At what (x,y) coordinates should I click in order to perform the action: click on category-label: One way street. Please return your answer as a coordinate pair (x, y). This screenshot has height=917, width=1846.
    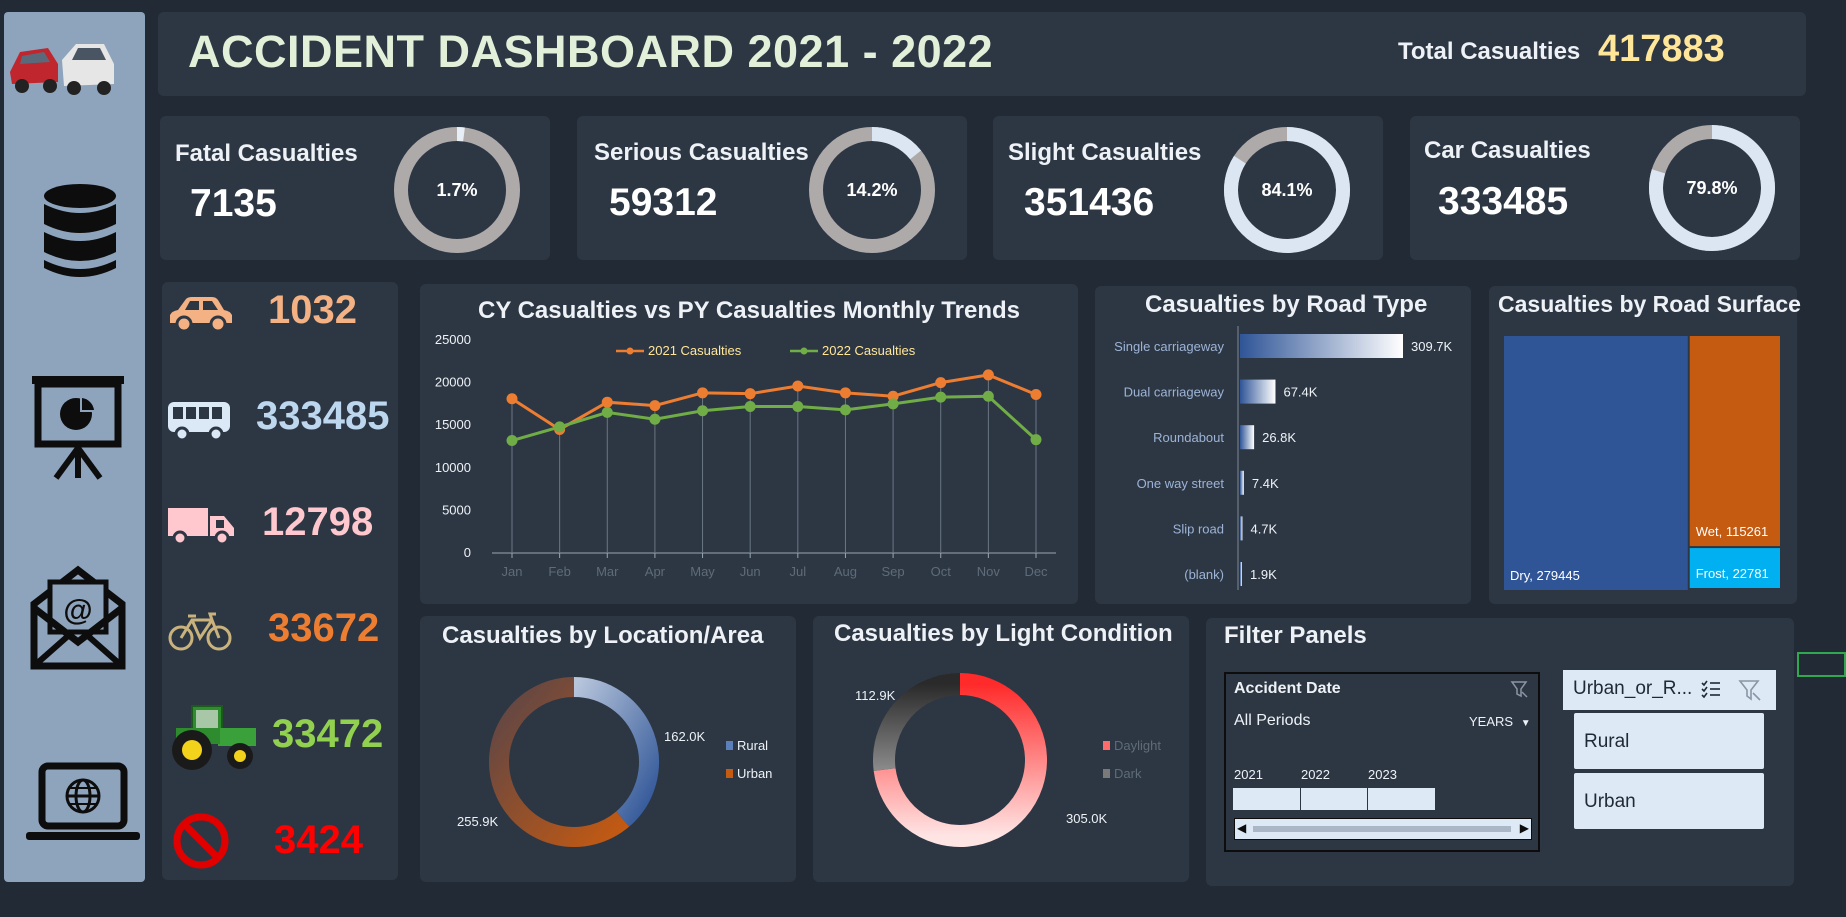
    Looking at the image, I should click on (1181, 483).